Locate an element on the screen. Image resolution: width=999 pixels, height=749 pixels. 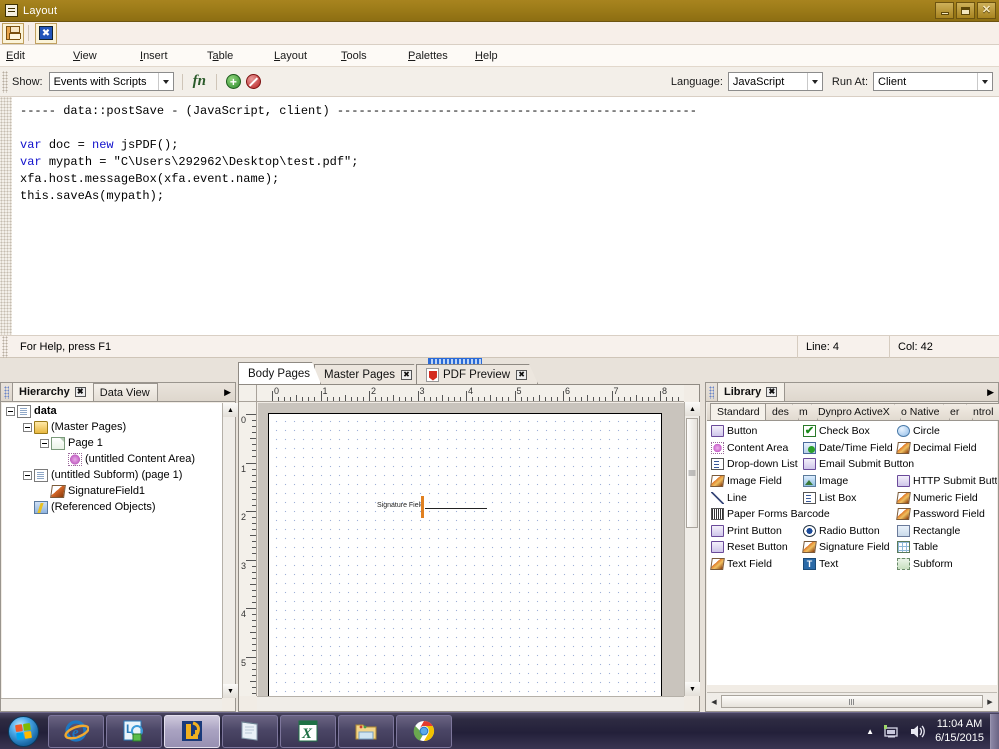
remove-event-icon is located at coordinates (253, 81).